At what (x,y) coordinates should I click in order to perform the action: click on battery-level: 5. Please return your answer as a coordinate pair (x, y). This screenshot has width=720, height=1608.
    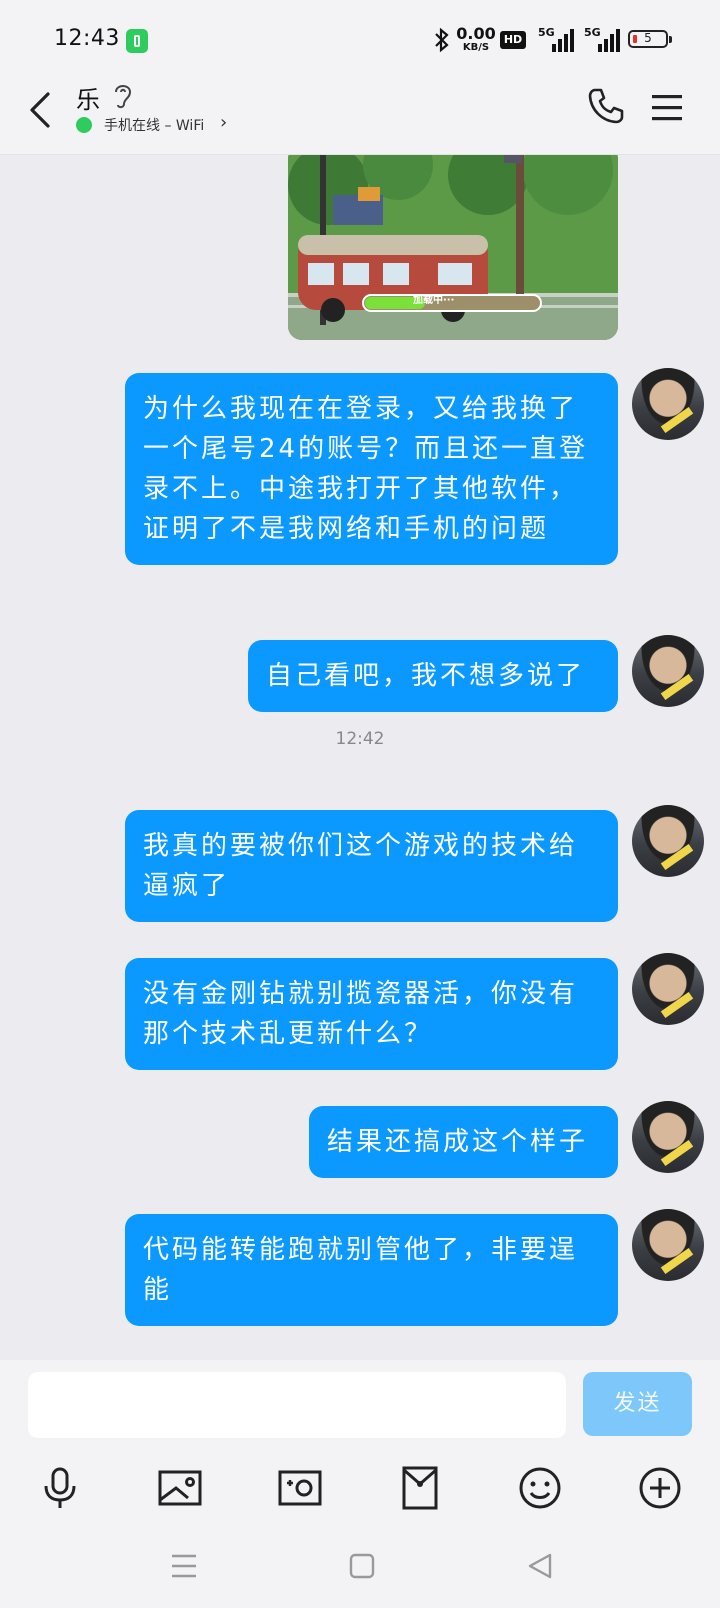
    Looking at the image, I should click on (648, 38).